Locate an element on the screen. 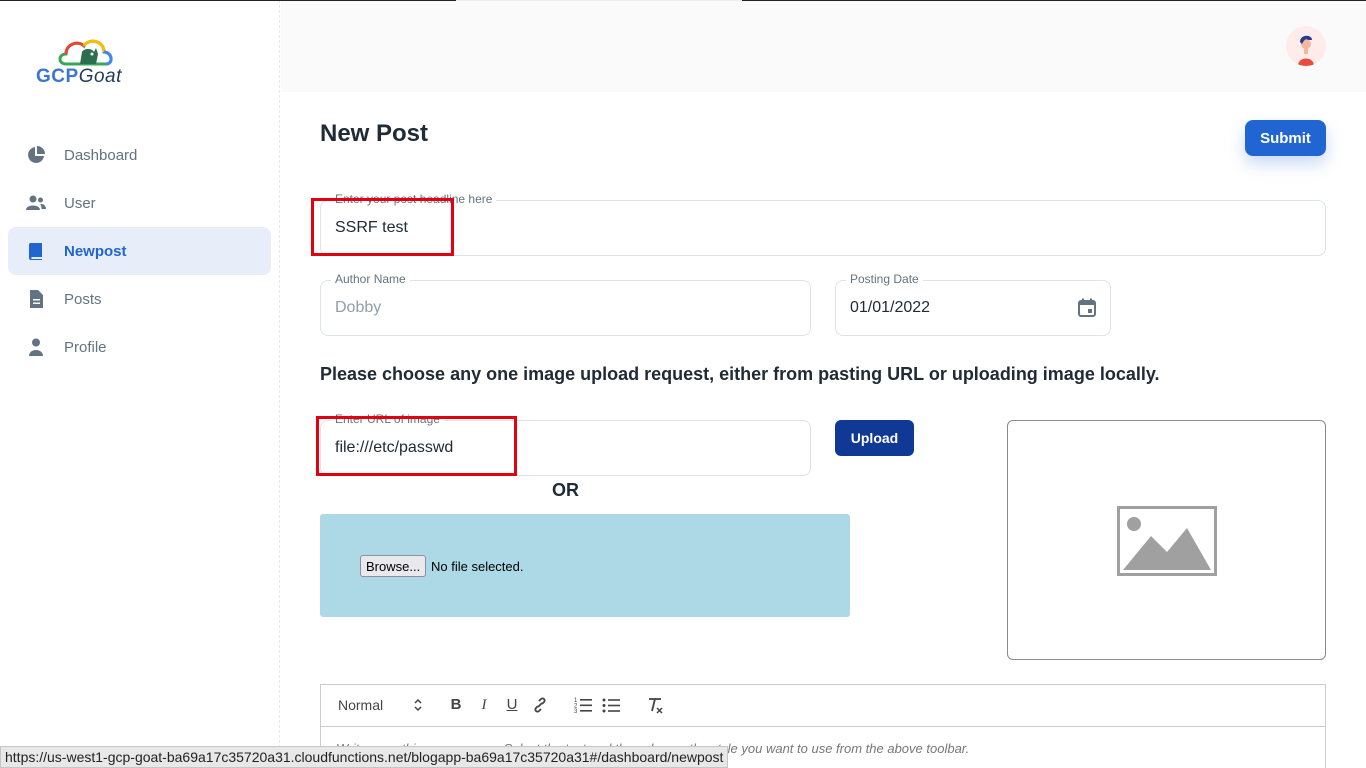 This screenshot has width=1366, height=768. sidebar-nav: Dashboard User Newpost Posts Profile is located at coordinates (139, 251).